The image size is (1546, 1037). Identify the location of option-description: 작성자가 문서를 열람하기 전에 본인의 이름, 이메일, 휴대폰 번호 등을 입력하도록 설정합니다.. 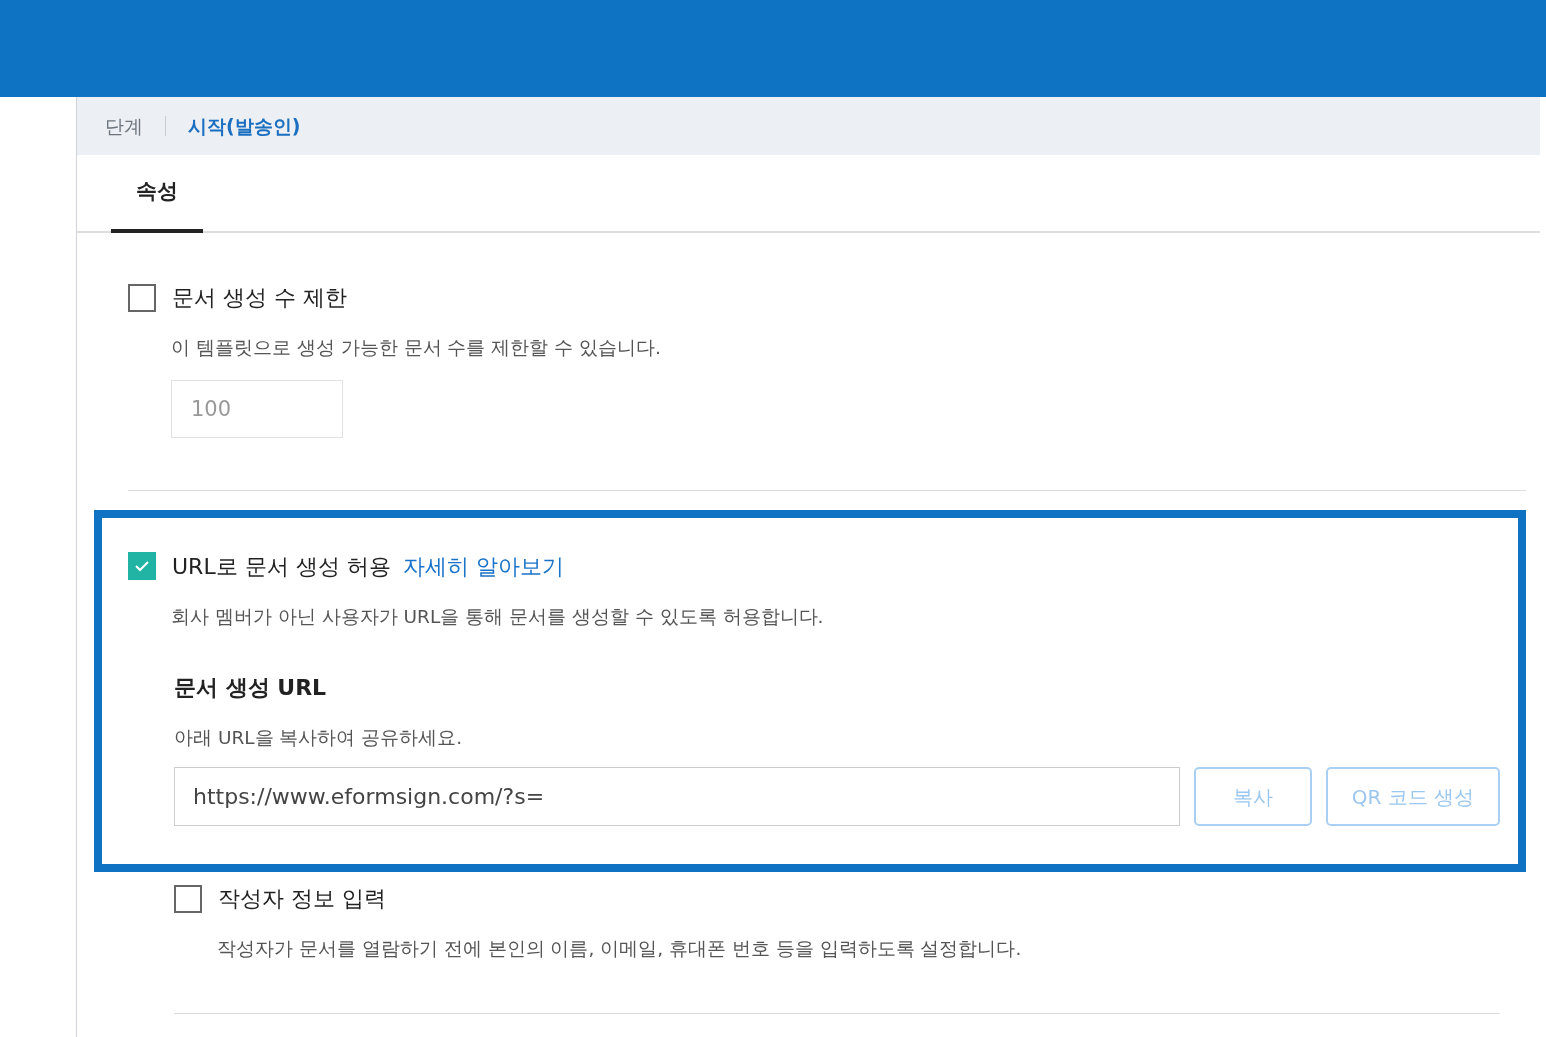
(620, 949).